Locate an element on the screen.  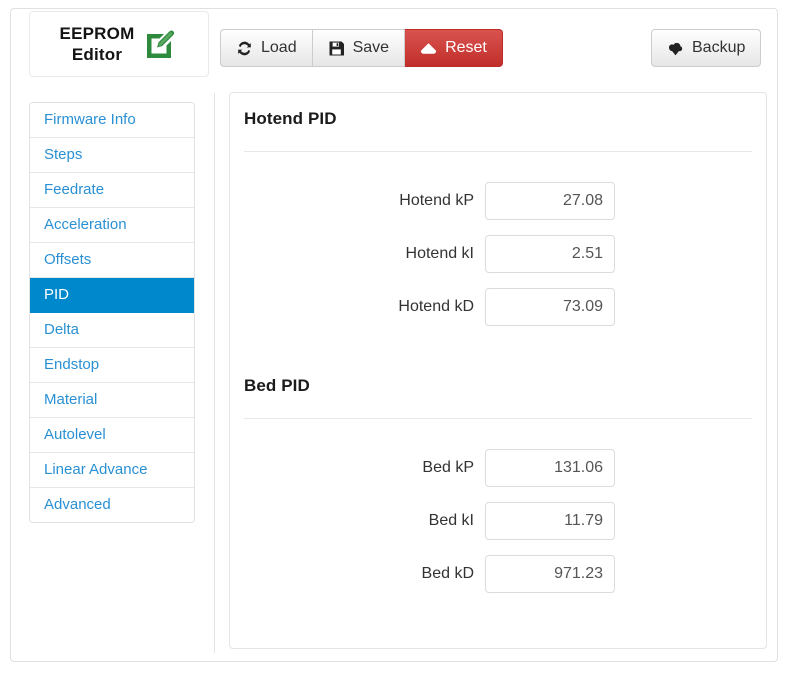
app-title-line2: Editor is located at coordinates (97, 54).